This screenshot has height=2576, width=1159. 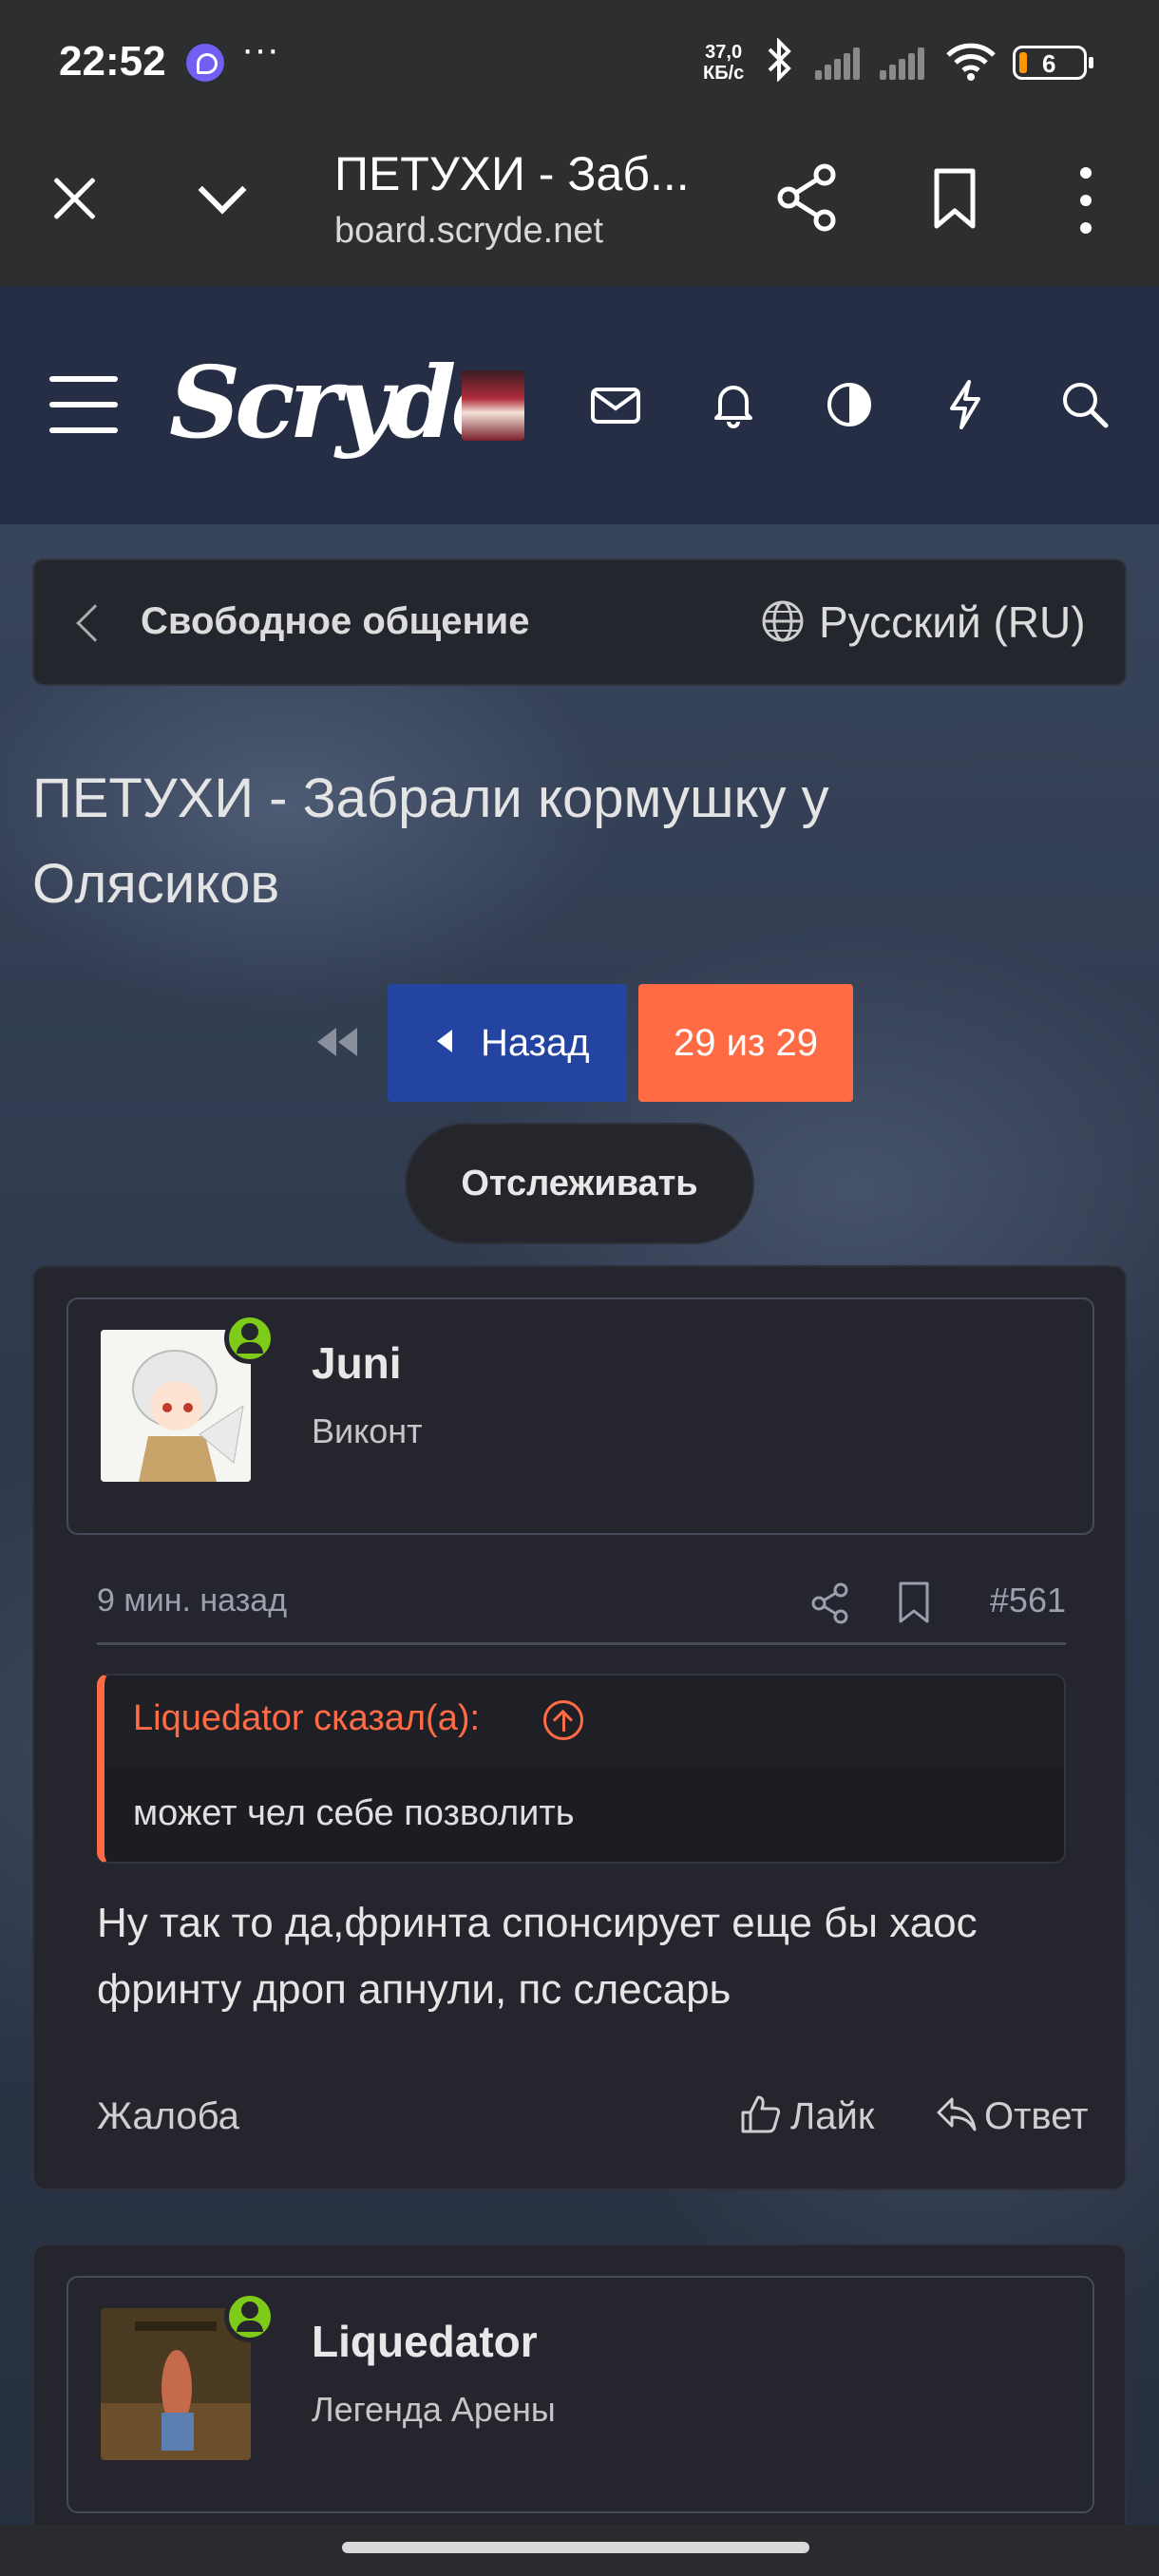 I want to click on page-indicator: 29 из 29, so click(x=745, y=1043).